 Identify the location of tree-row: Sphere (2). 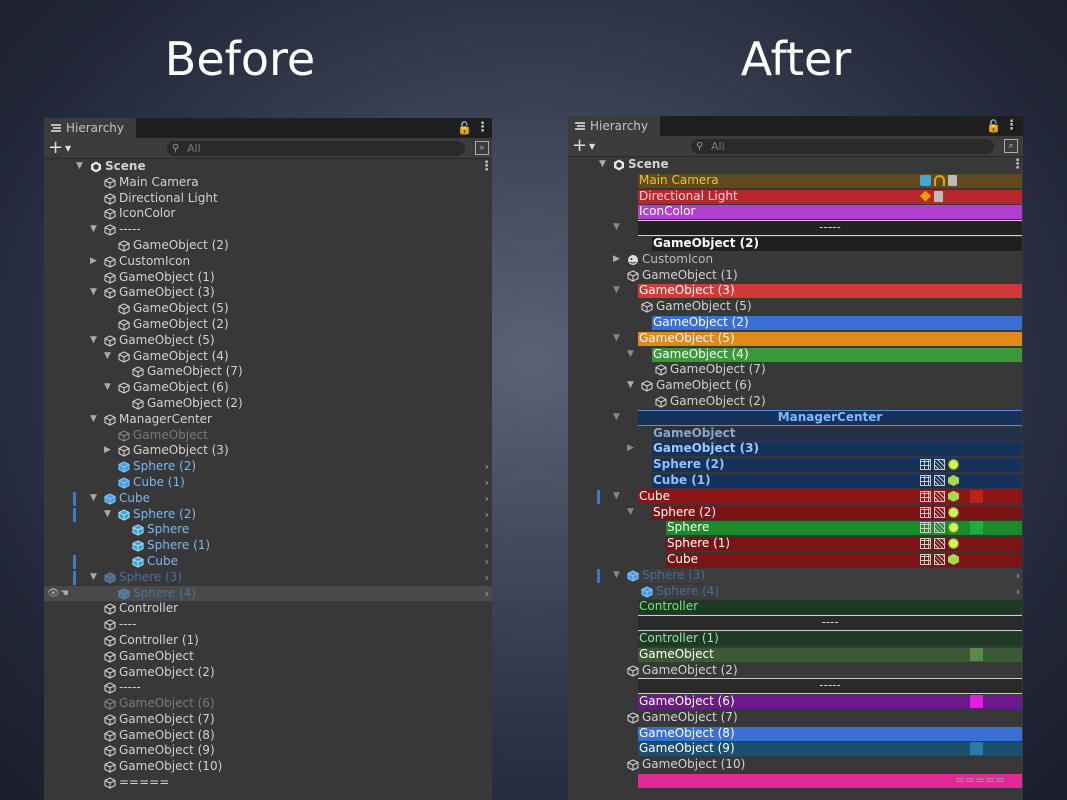
(795, 465).